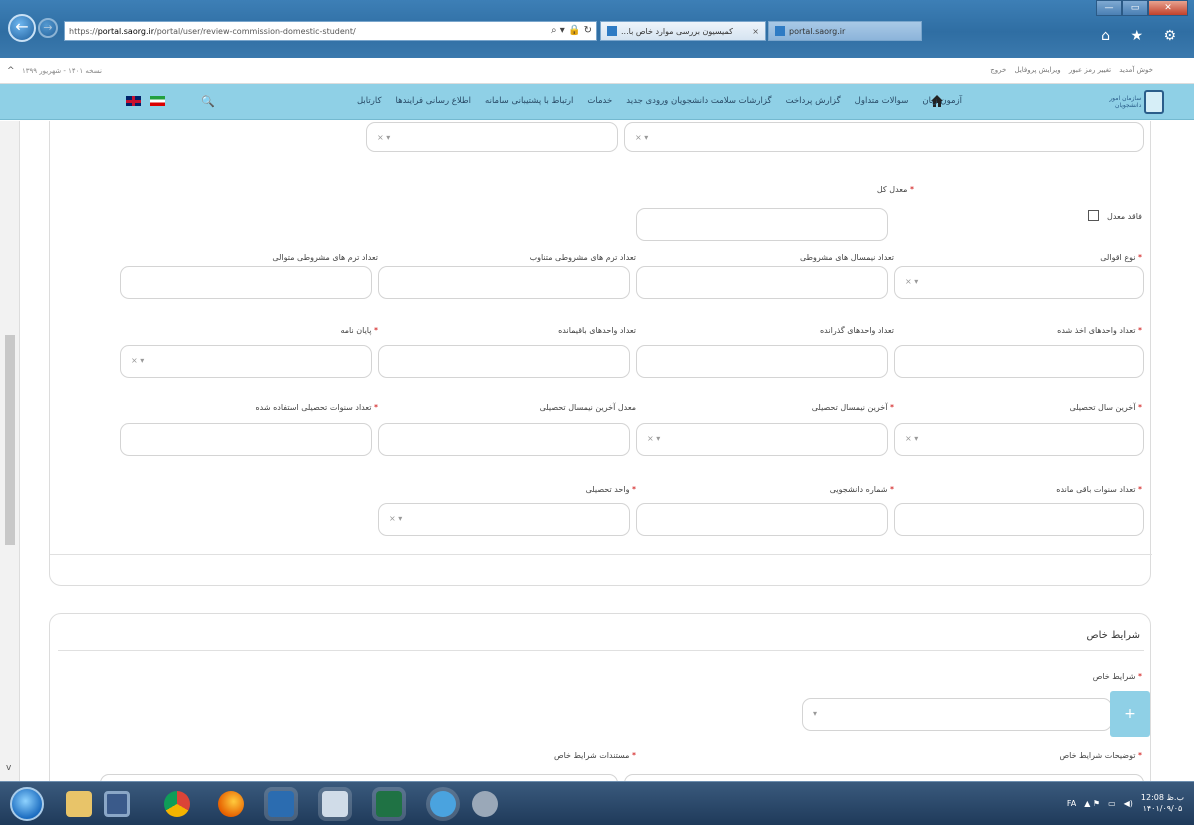 This screenshot has height=825, width=1194. I want to click on windows-taskbar: FA ▲ ⚑ ▭ ◀) 12:08 ب.ظ ۱۴۰۱/۰۹/۰۵, so click(597, 803).